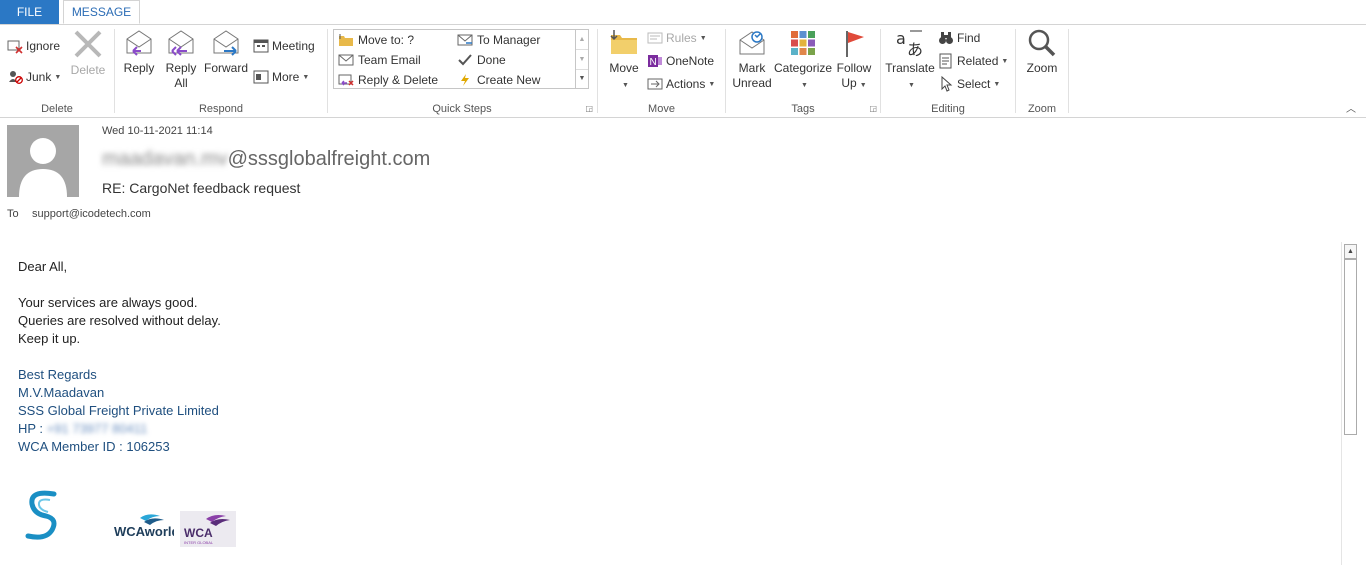 The width and height of the screenshot is (1366, 565). What do you see at coordinates (119, 320) in the screenshot?
I see `body-line: Queries are resolved without delay.` at bounding box center [119, 320].